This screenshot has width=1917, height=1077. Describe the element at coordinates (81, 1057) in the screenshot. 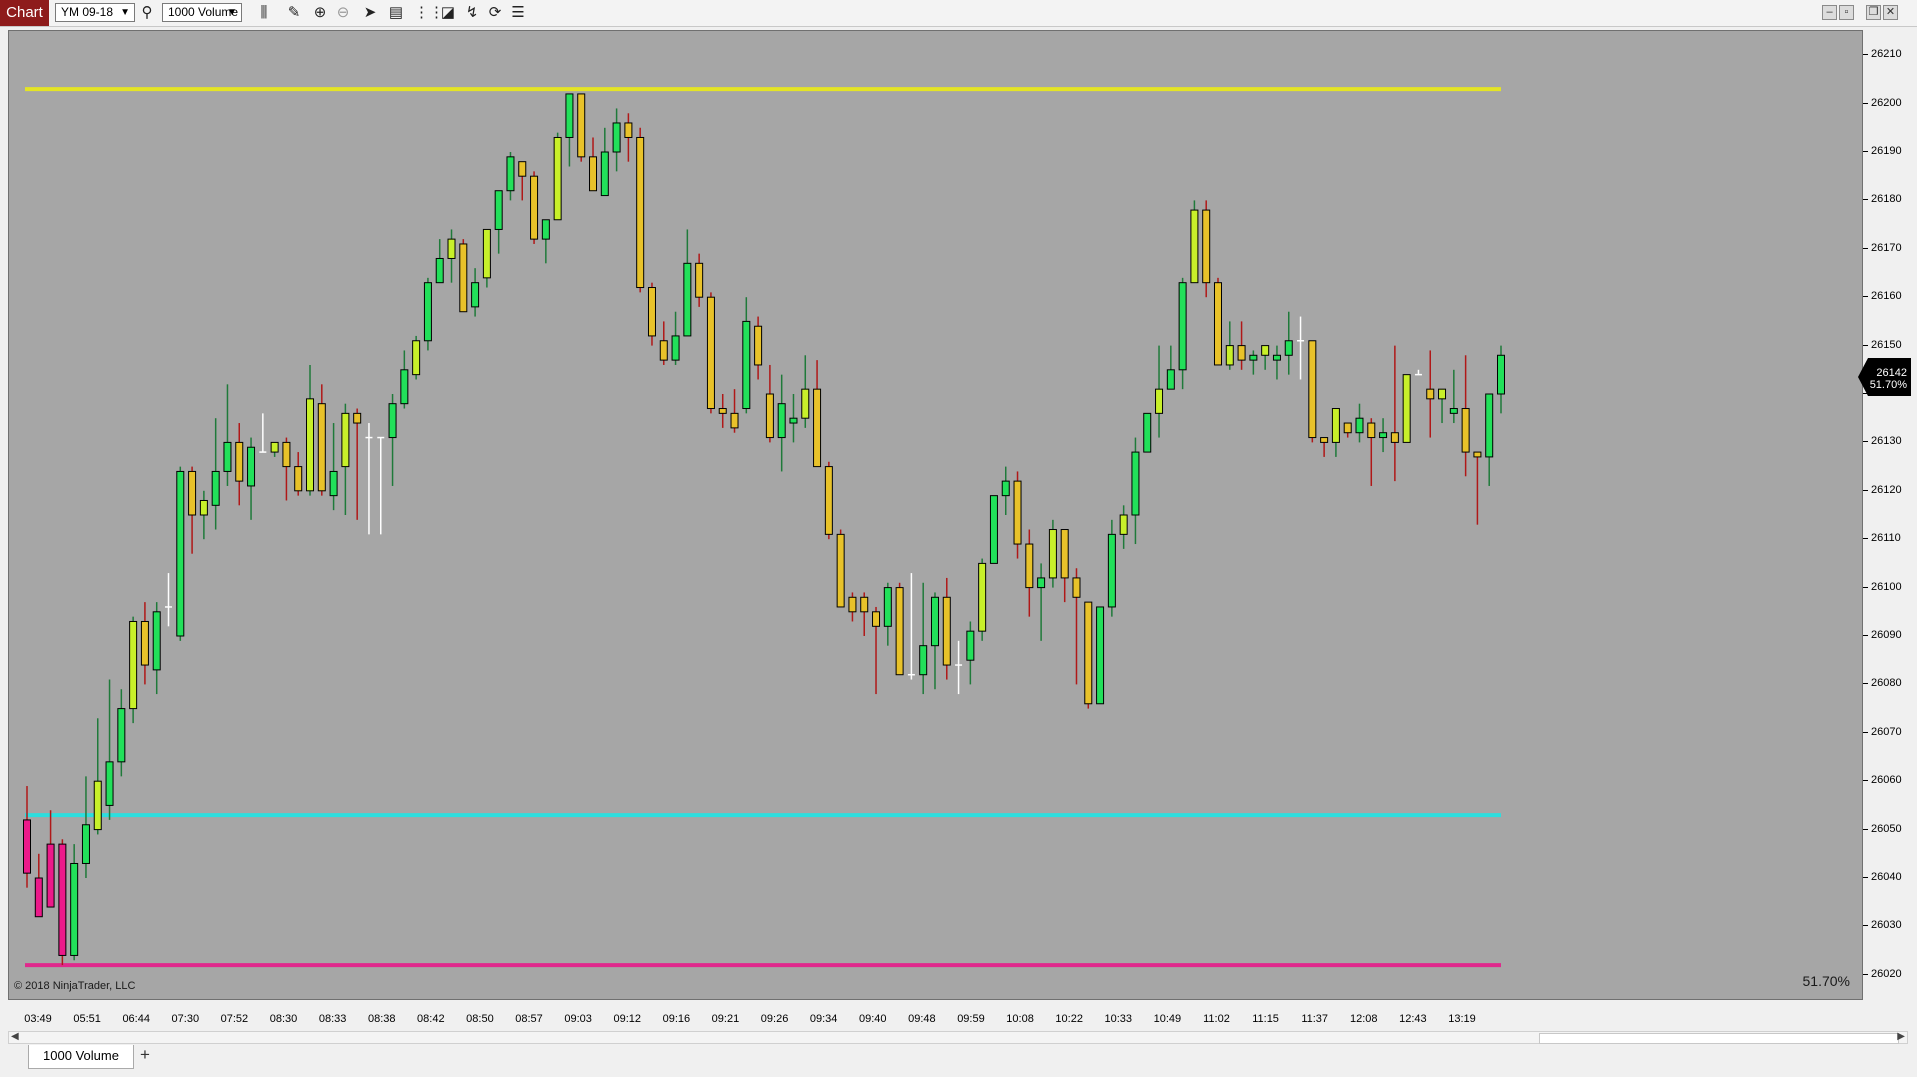

I see `tab-1000-volume: 1000 Volume` at that location.